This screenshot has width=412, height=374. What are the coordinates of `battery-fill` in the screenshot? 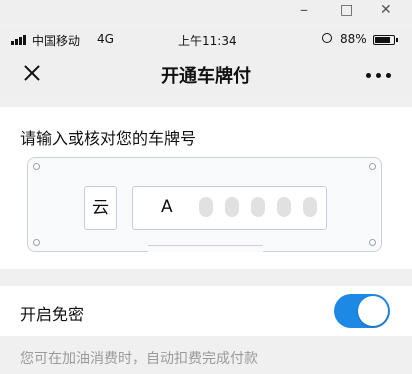 It's located at (382, 40).